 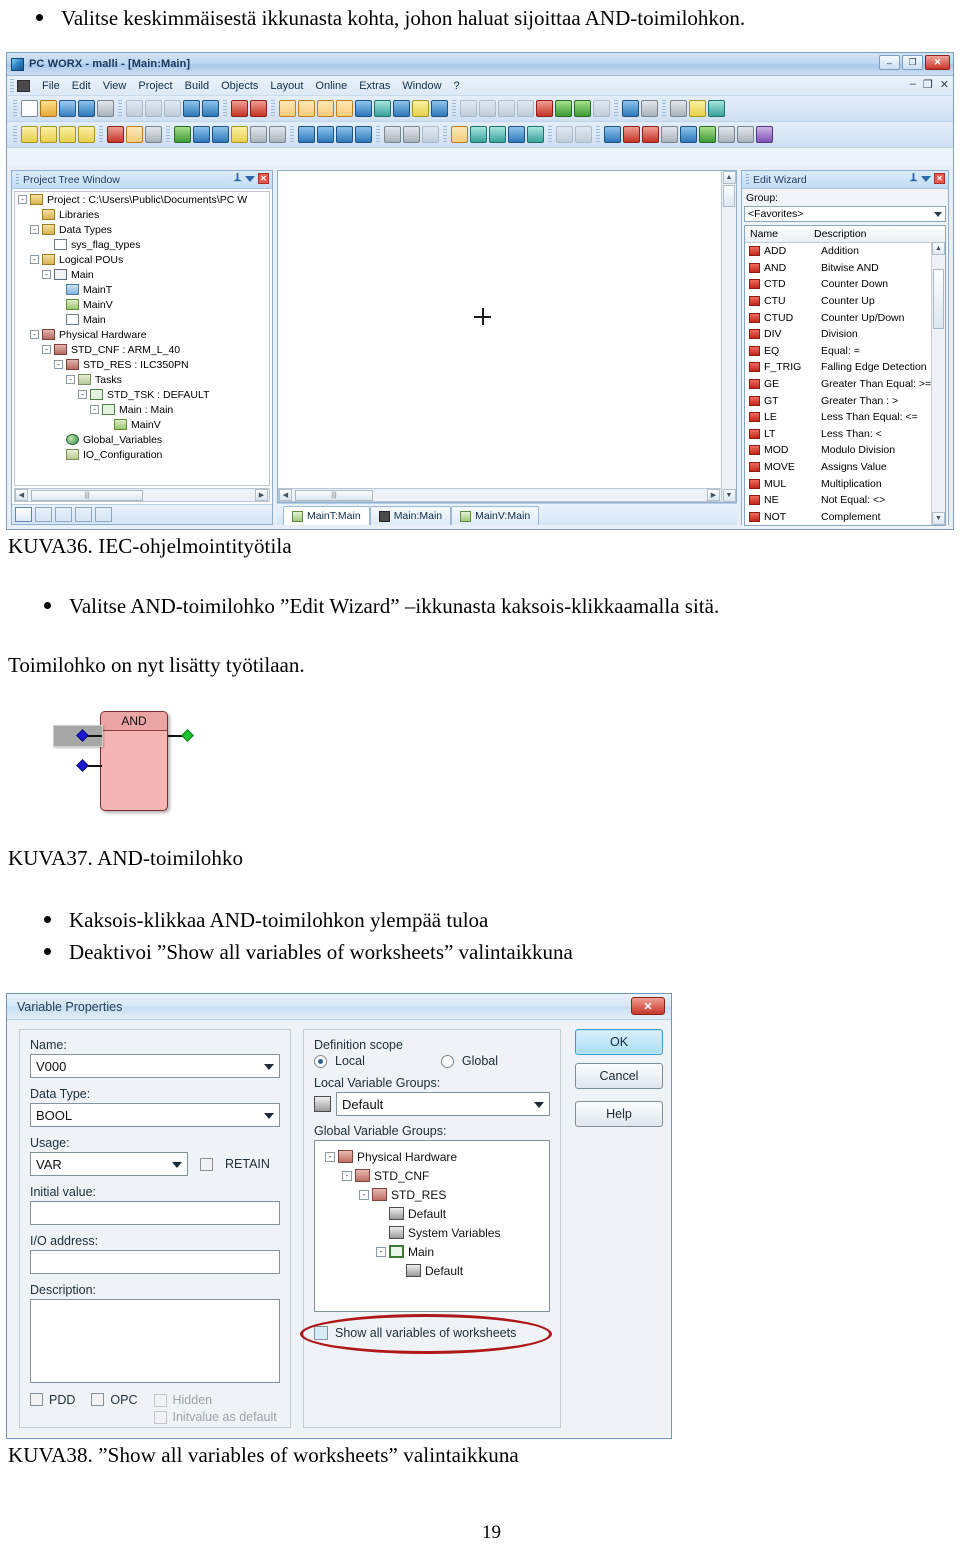 I want to click on tab-library-icon, so click(x=63, y=514).